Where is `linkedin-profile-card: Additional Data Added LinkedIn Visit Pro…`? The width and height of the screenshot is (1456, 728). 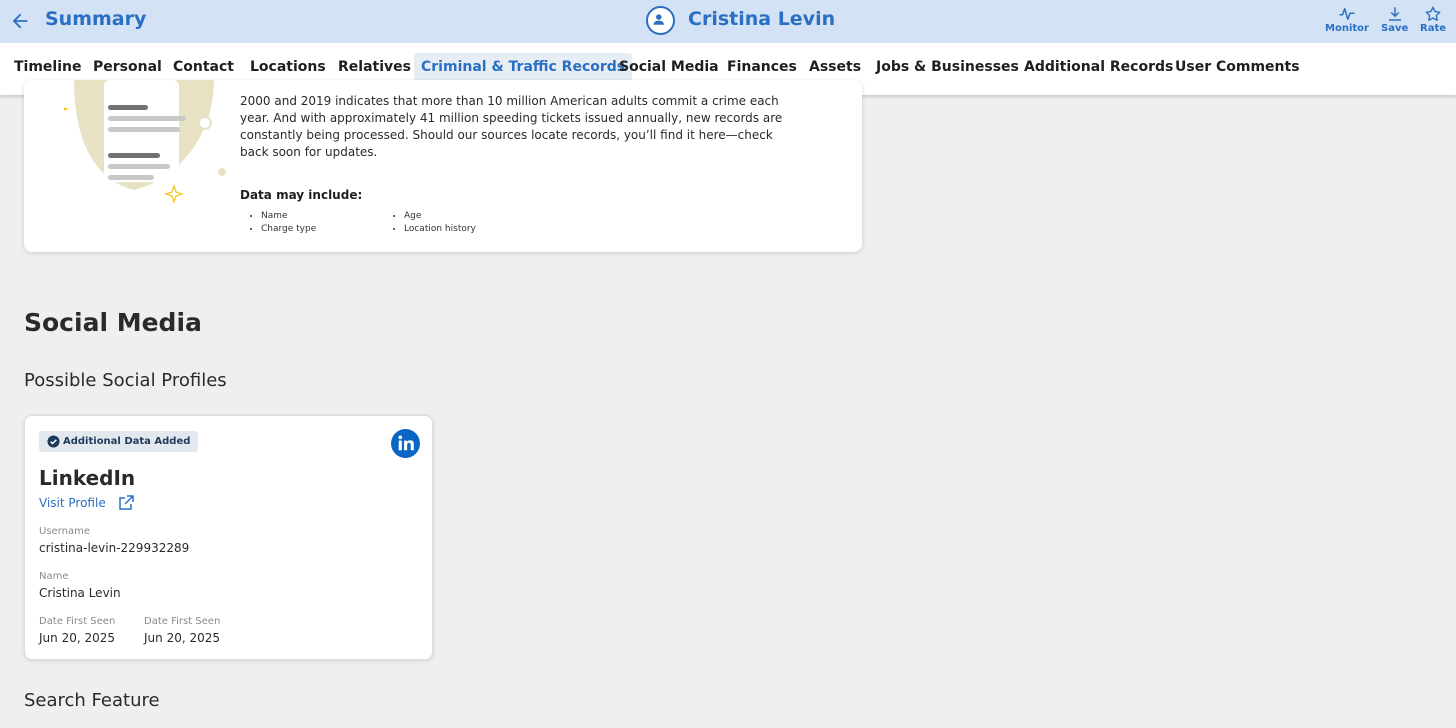
linkedin-profile-card: Additional Data Added LinkedIn Visit Pro… is located at coordinates (228, 537).